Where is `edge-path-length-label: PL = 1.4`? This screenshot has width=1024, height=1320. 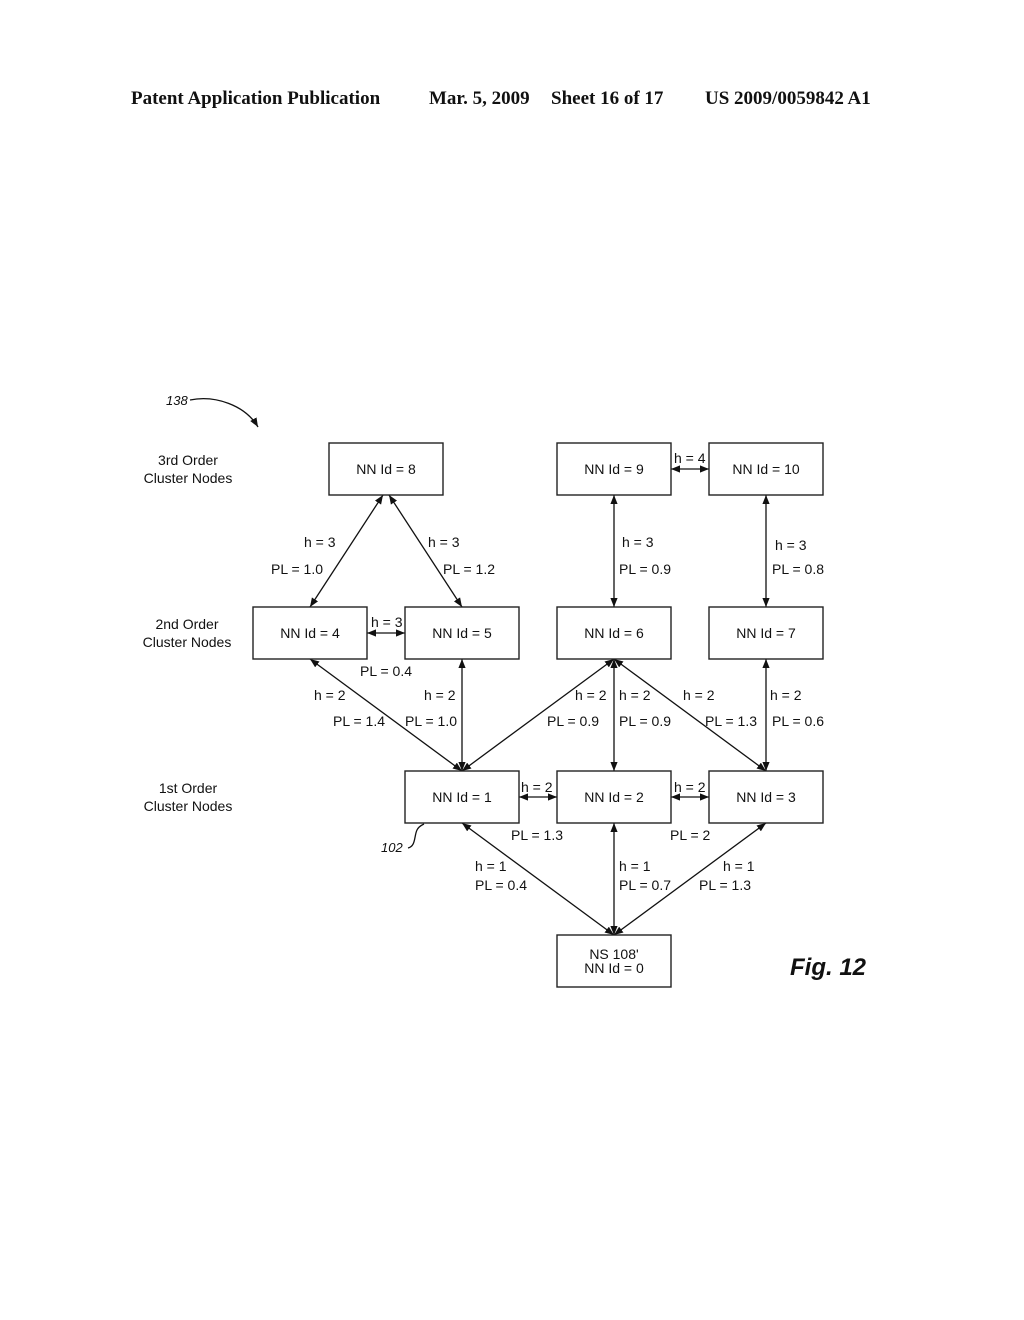
edge-path-length-label: PL = 1.4 is located at coordinates (359, 721).